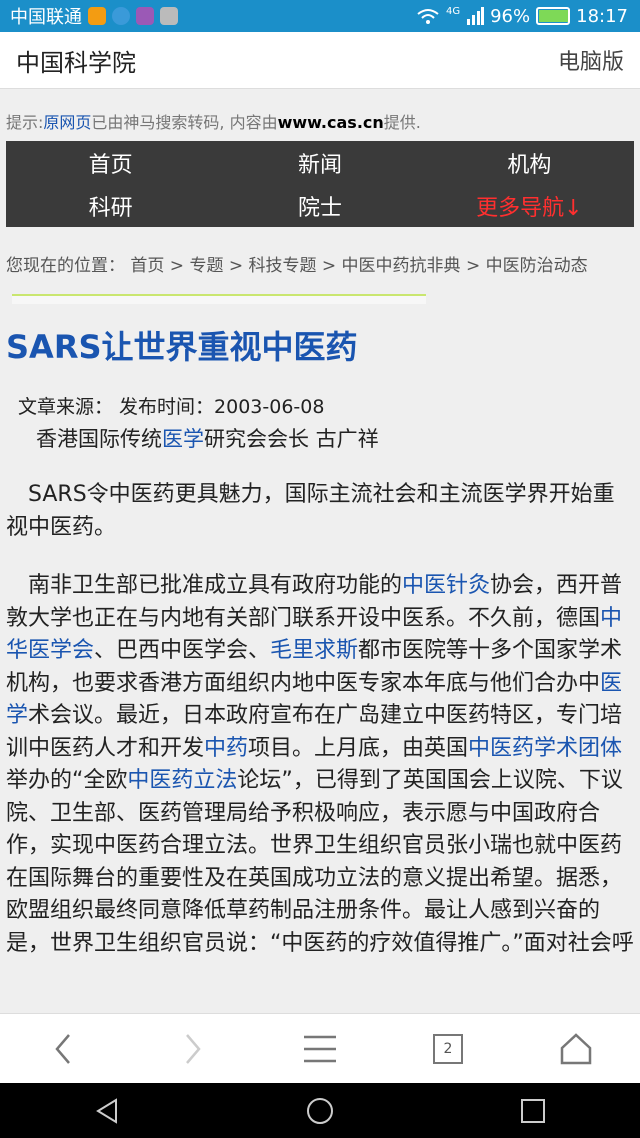  Describe the element at coordinates (591, 60) in the screenshot. I see `desktop-version-link: 电脑版` at that location.